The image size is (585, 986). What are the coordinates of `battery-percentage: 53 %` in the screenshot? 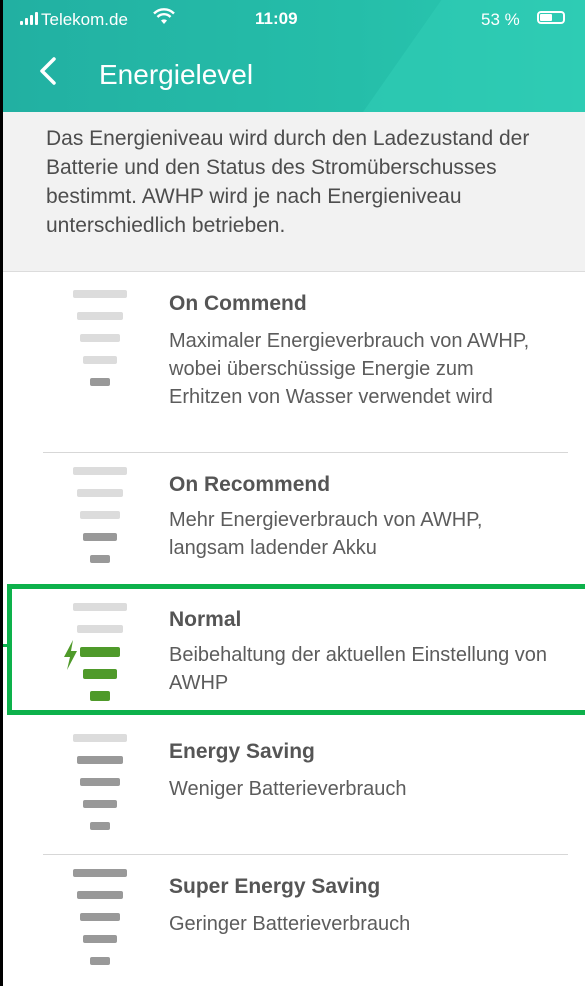 It's located at (500, 19).